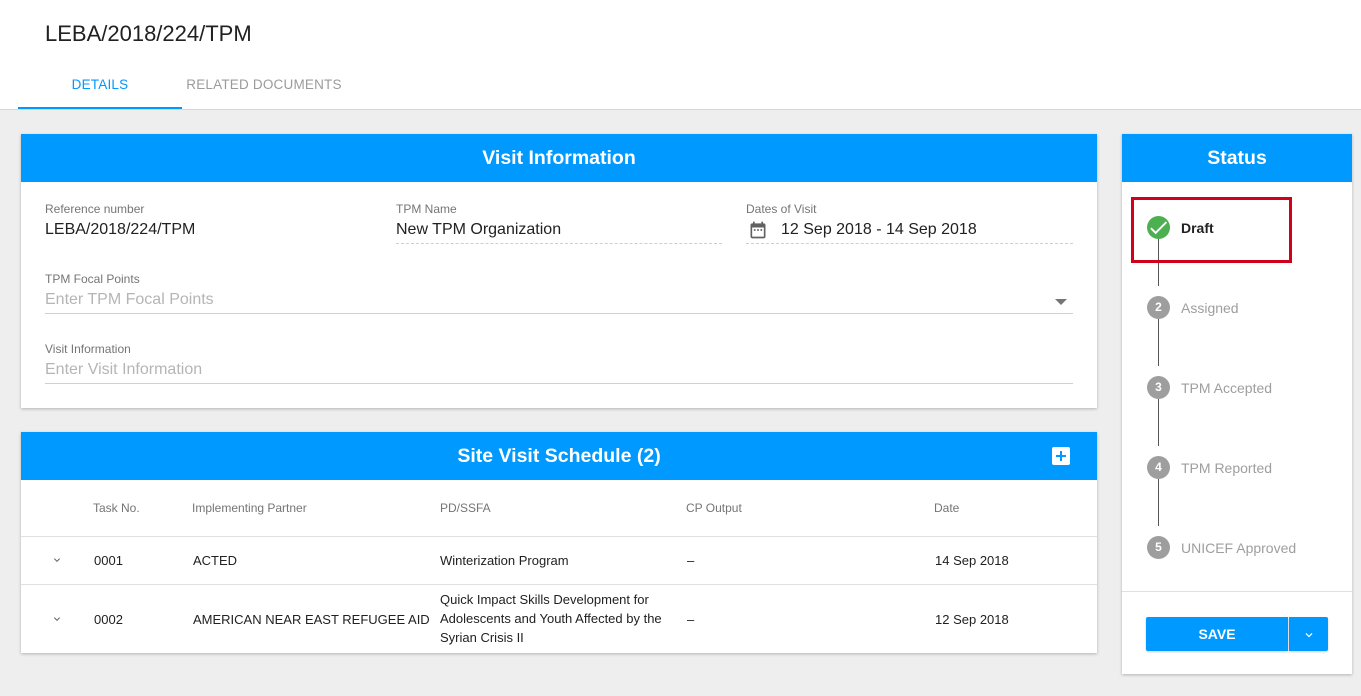 The width and height of the screenshot is (1361, 696). I want to click on tpm-name-value: New TPM Organization, so click(479, 229).